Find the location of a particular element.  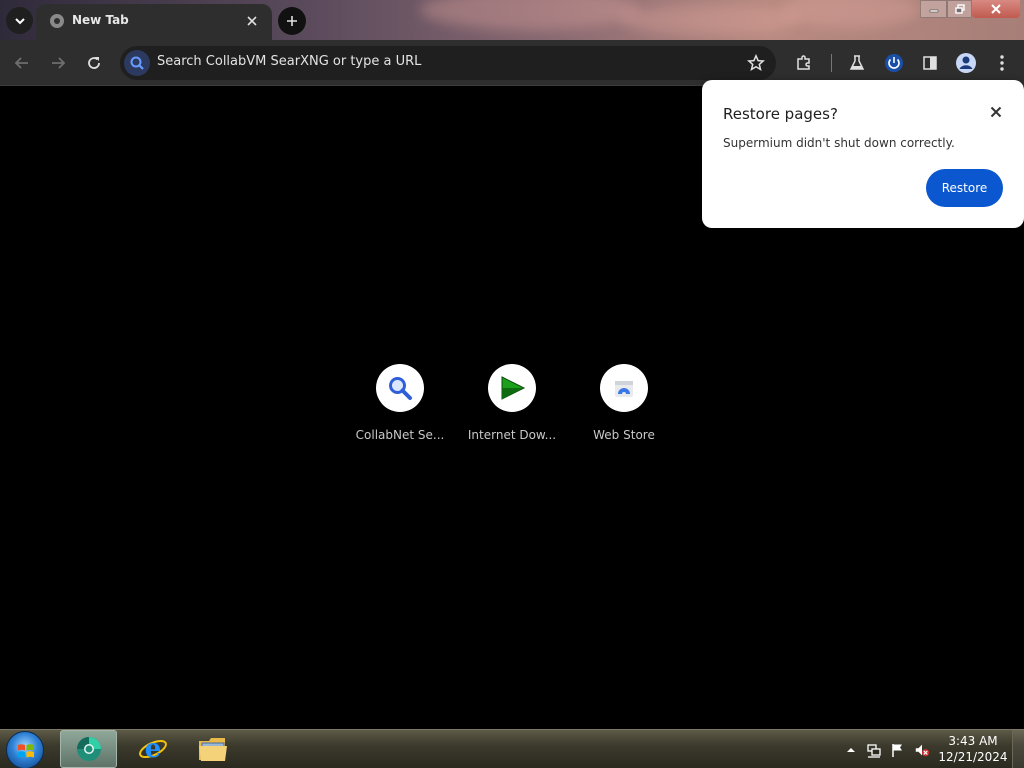

minimize-icon is located at coordinates (933, 11).